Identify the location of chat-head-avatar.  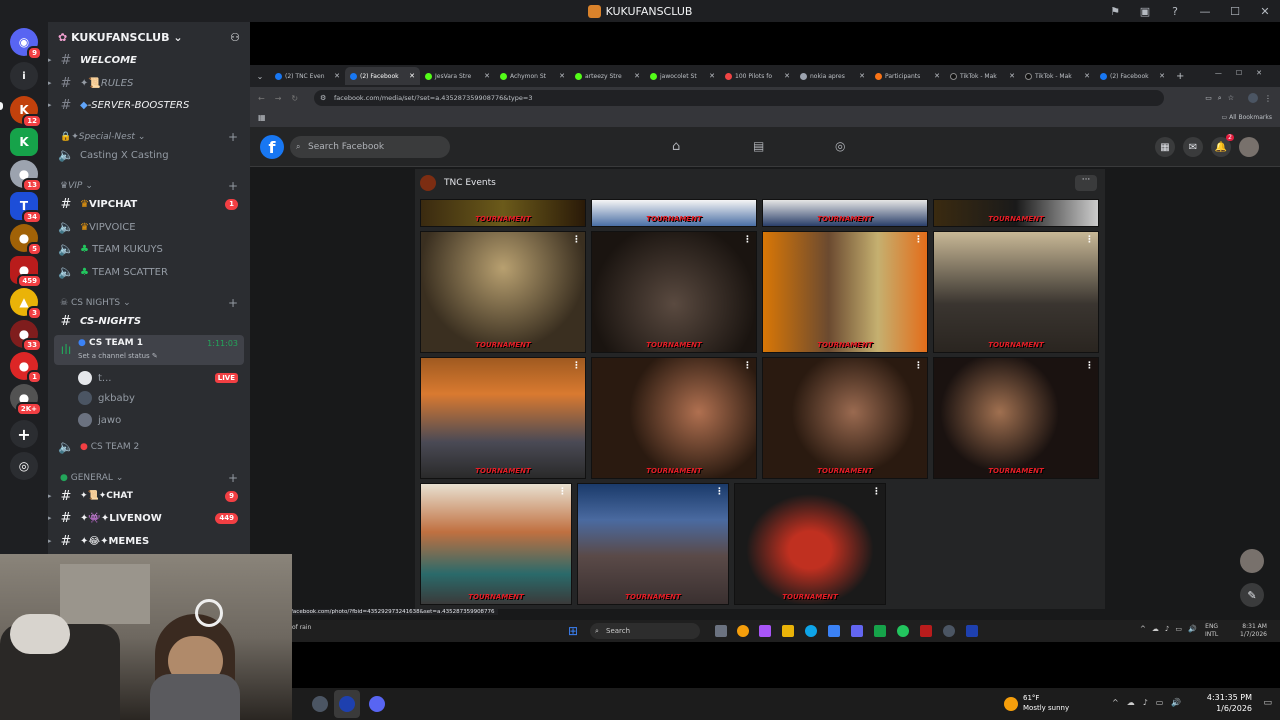
(1252, 561).